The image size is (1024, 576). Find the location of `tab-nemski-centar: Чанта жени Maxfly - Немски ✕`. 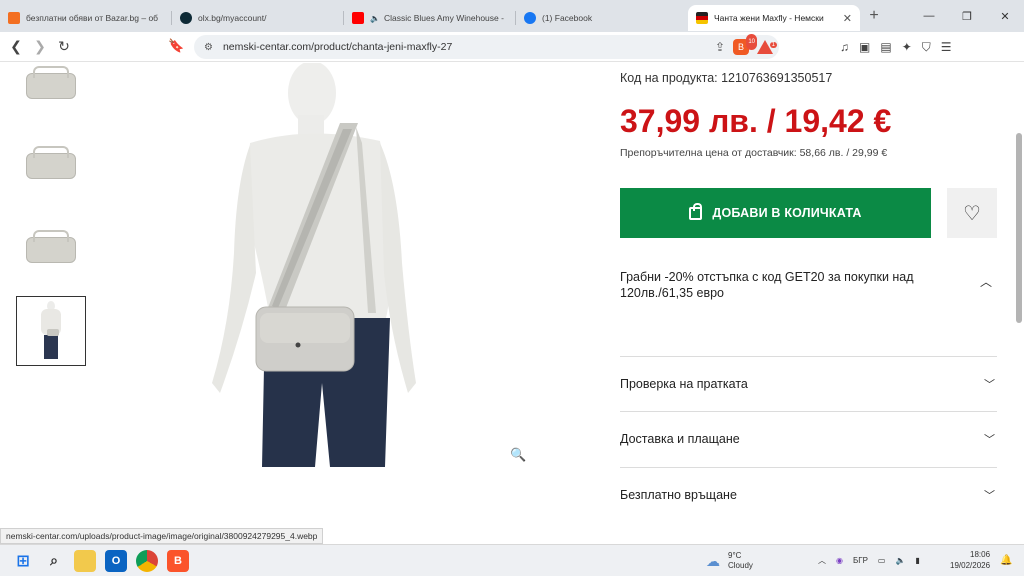

tab-nemski-centar: Чанта жени Maxfly - Немски ✕ is located at coordinates (774, 18).